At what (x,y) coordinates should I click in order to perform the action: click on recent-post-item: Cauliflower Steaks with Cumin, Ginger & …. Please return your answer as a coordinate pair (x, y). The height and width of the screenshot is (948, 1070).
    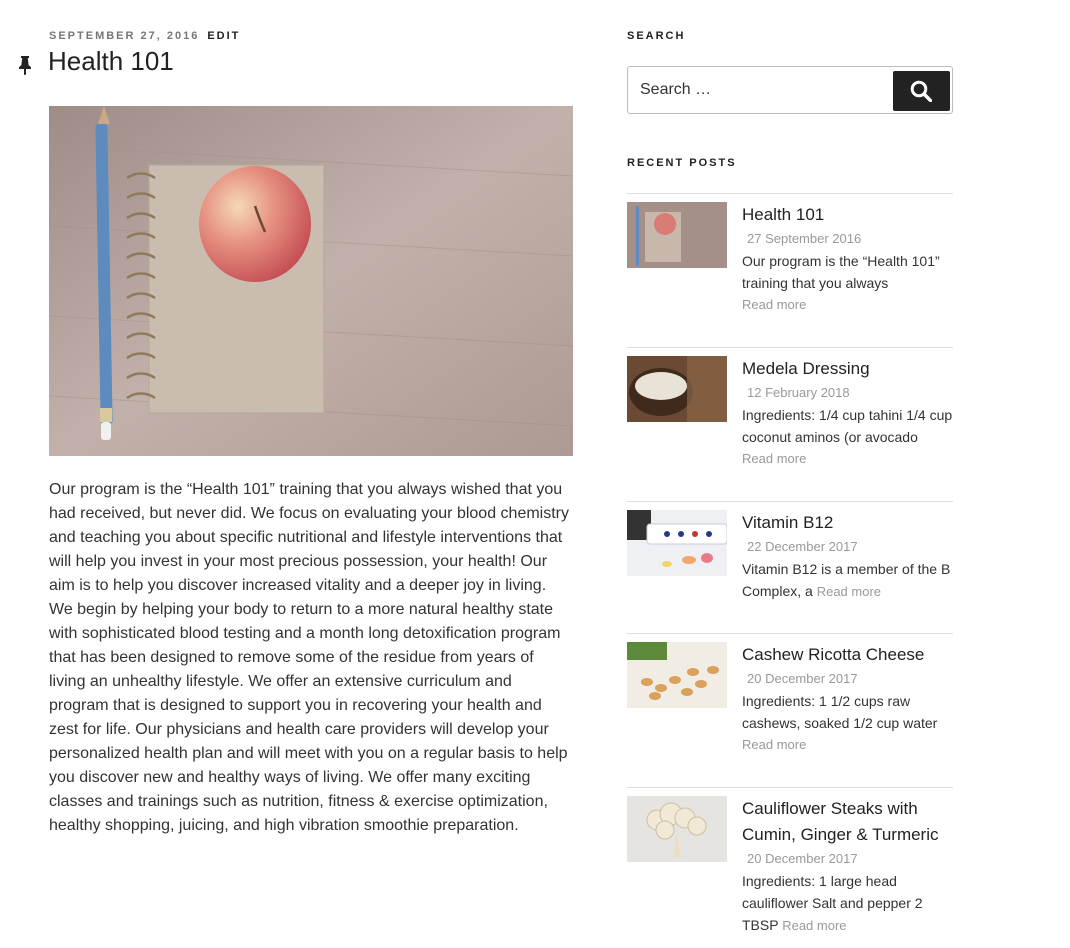
    Looking at the image, I should click on (790, 860).